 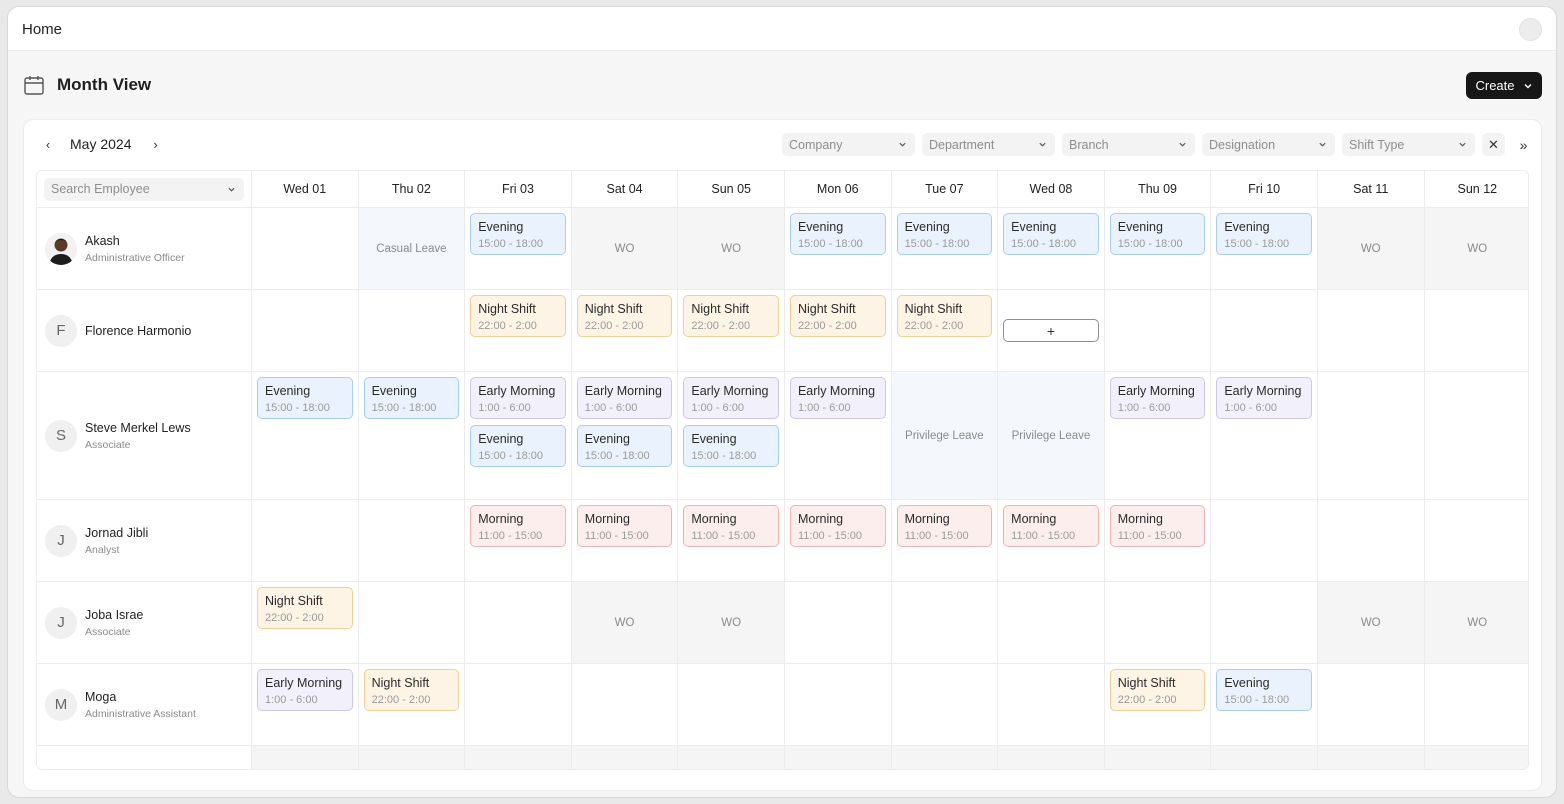 I want to click on home-breadcrumb: Home, so click(x=42, y=29).